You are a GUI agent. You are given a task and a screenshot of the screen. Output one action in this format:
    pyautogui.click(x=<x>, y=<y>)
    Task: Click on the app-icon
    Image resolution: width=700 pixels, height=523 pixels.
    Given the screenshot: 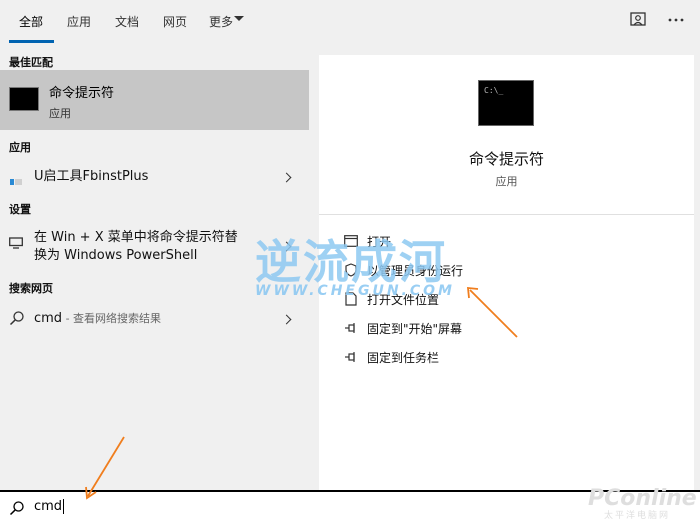 What is the action you would take?
    pyautogui.click(x=16, y=181)
    